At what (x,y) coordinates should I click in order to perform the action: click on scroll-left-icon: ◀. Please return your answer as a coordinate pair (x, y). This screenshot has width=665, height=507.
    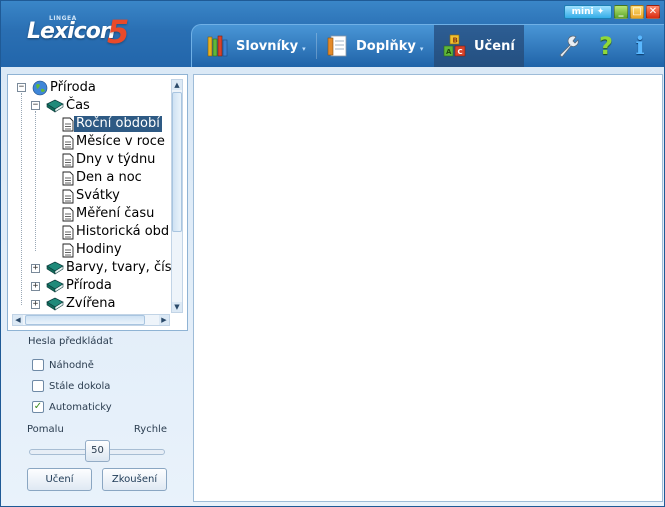
    Looking at the image, I should click on (18, 320).